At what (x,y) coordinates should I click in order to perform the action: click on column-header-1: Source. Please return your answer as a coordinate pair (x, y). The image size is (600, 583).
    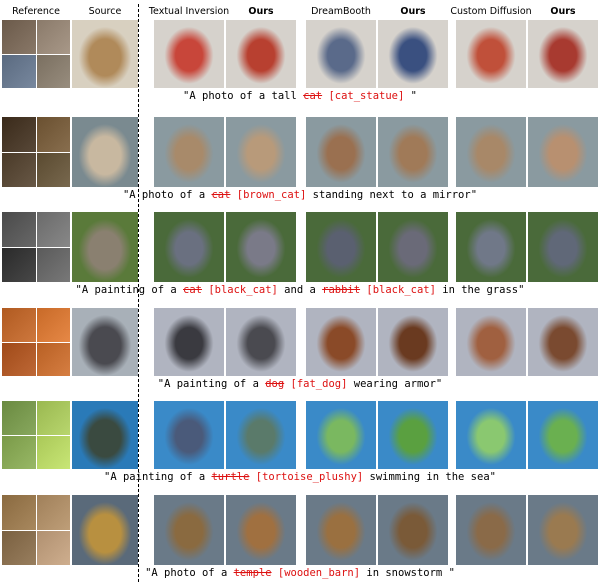
    Looking at the image, I should click on (105, 11).